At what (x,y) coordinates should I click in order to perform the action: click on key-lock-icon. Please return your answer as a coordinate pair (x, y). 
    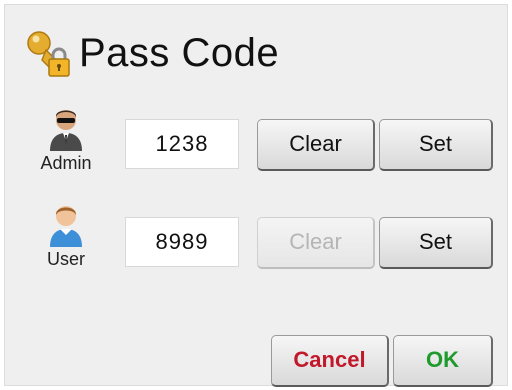
    Looking at the image, I should click on (48, 54).